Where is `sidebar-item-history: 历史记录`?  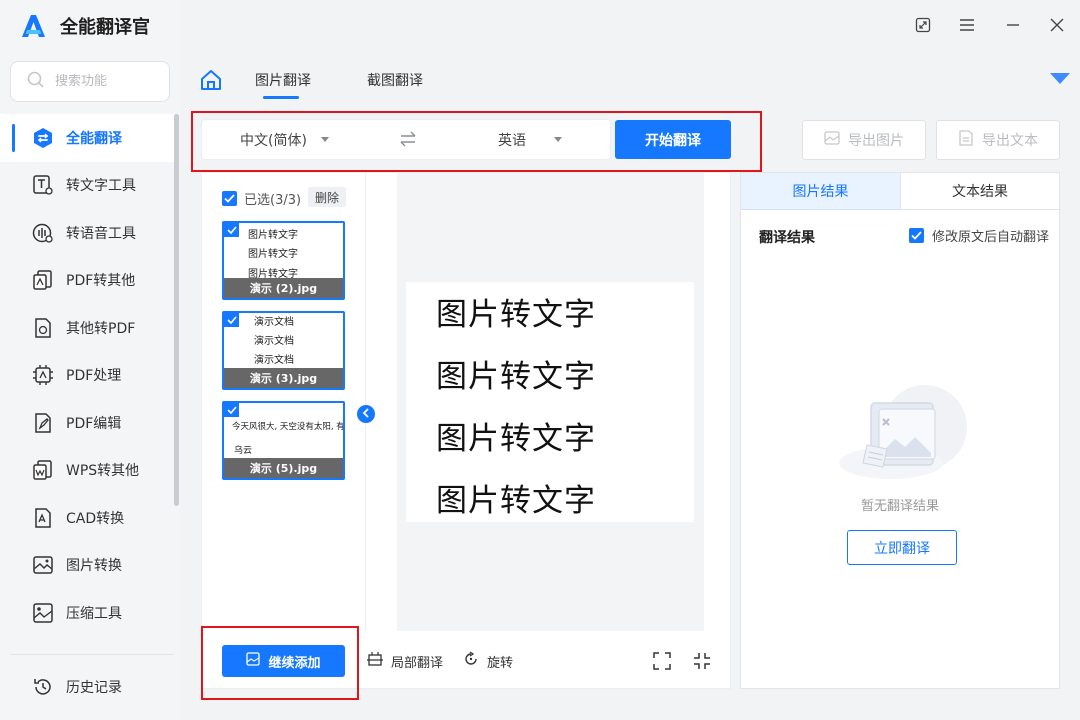
sidebar-item-history: 历史记录 is located at coordinates (87, 687).